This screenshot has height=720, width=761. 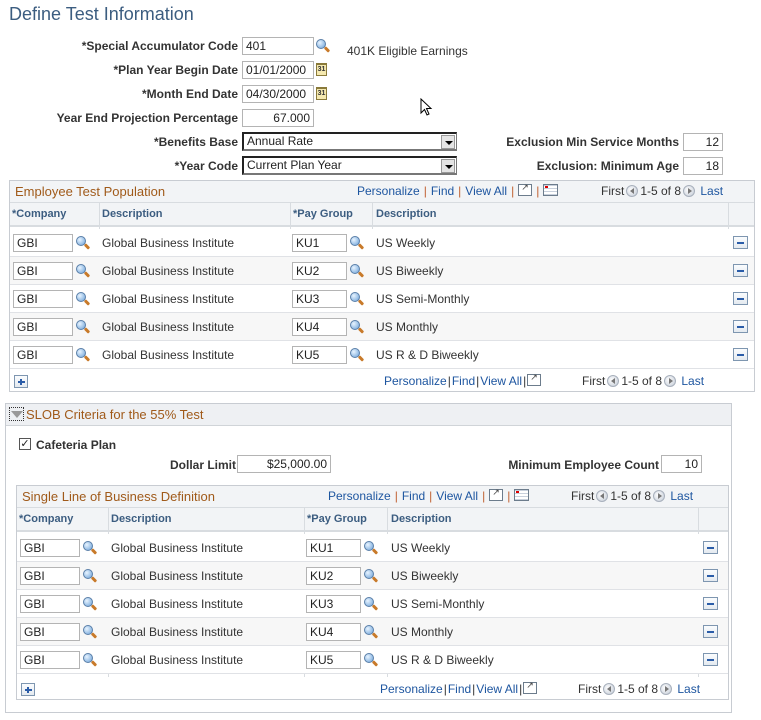 I want to click on dollar-limit-field: $25,000.00, so click(x=284, y=464).